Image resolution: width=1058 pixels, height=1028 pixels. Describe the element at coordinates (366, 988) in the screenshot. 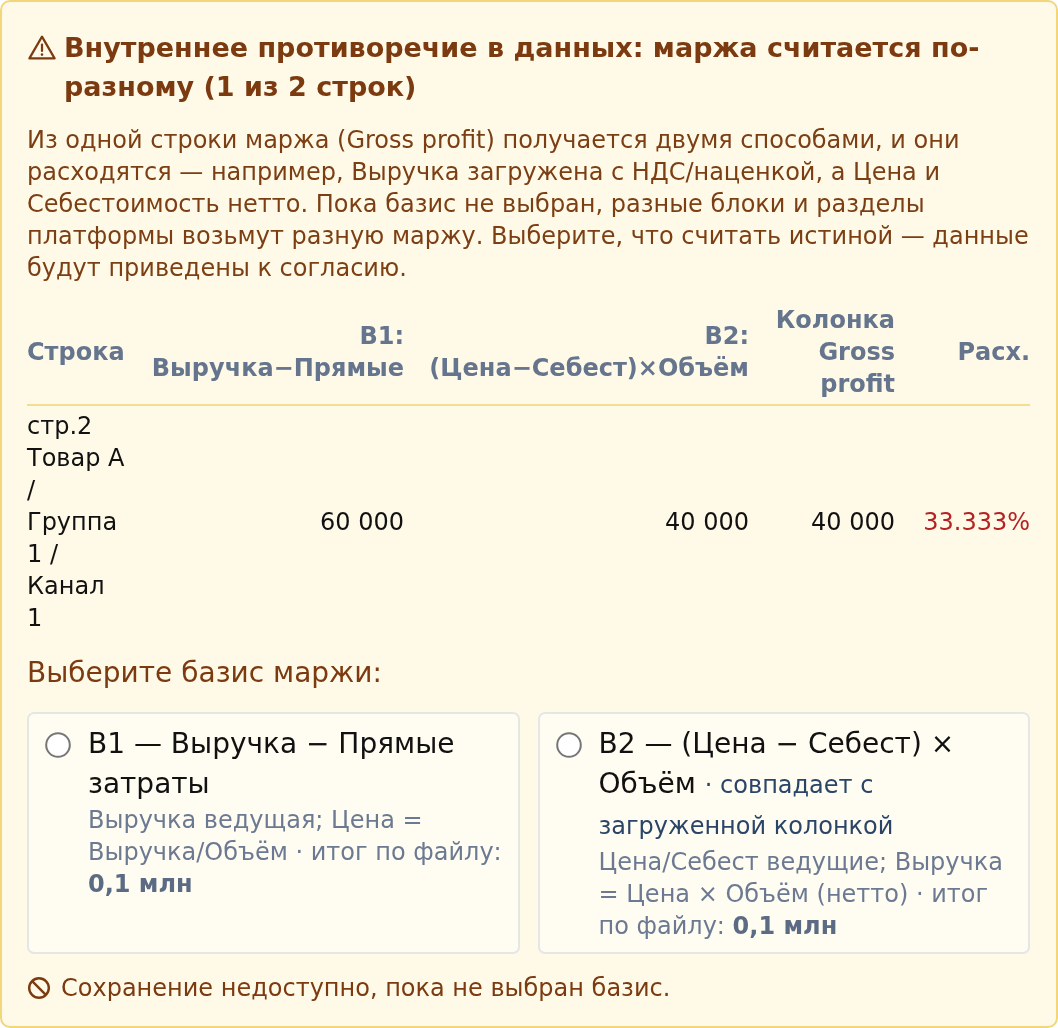

I see `save-blocked-note: Сохранение недоступно, пока не выбран базис.` at that location.